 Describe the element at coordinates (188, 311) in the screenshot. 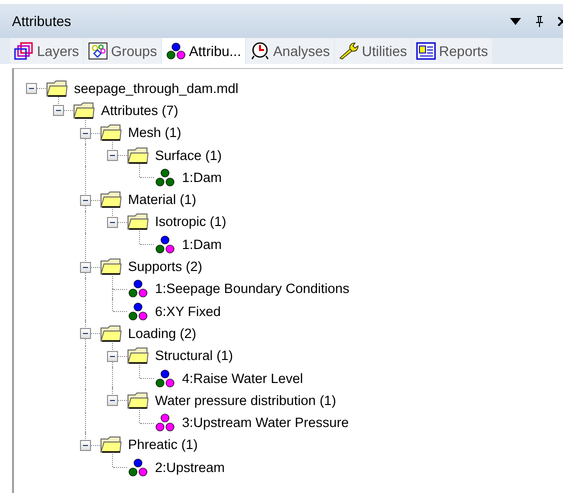

I see `tree-item: 6:XY Fixed` at that location.